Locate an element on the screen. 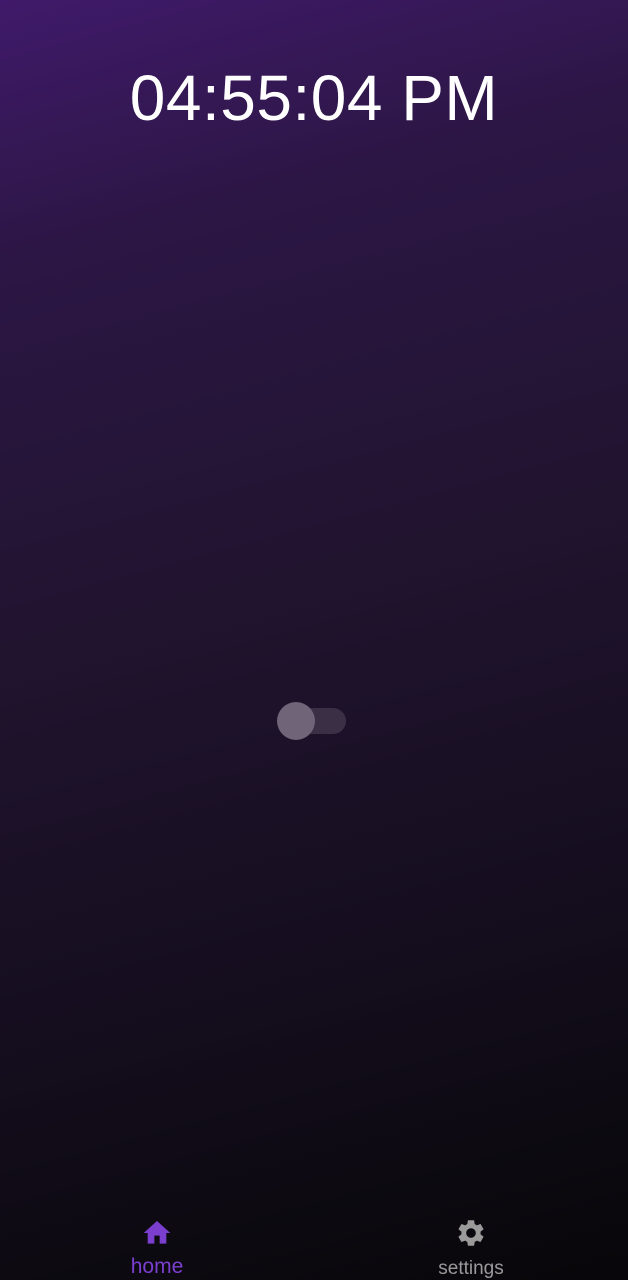  nav-label-home: home is located at coordinates (157, 1266).